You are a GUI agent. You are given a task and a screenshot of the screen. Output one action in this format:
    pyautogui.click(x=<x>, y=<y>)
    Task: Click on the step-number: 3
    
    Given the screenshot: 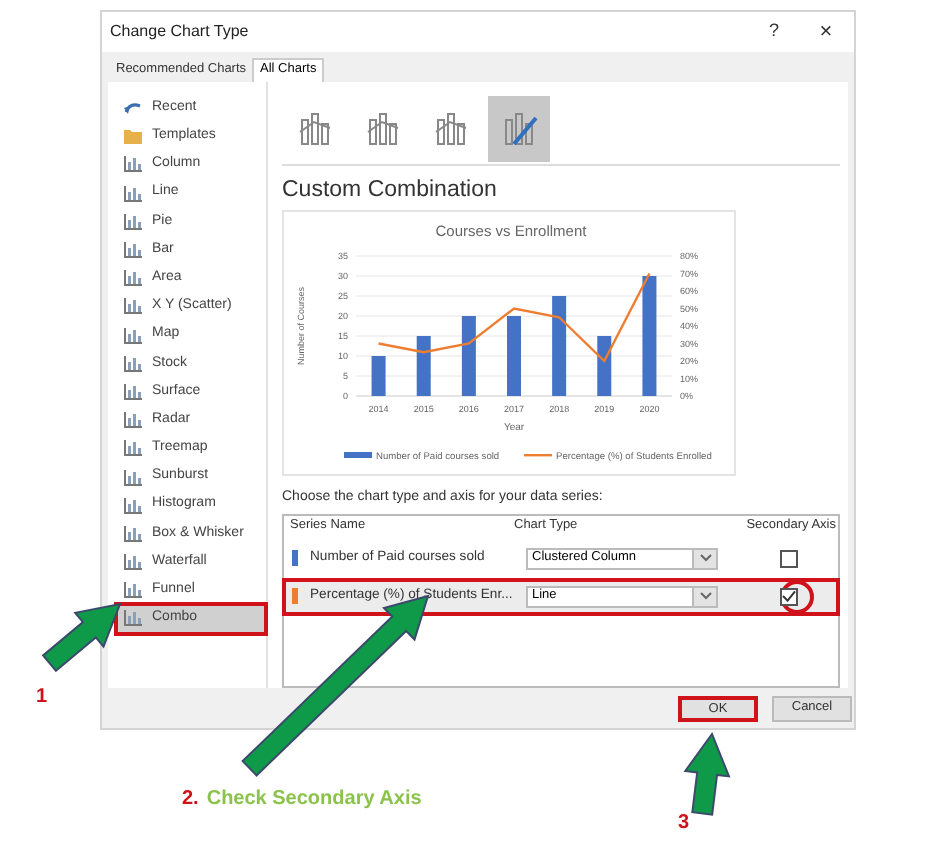 What is the action you would take?
    pyautogui.click(x=684, y=824)
    